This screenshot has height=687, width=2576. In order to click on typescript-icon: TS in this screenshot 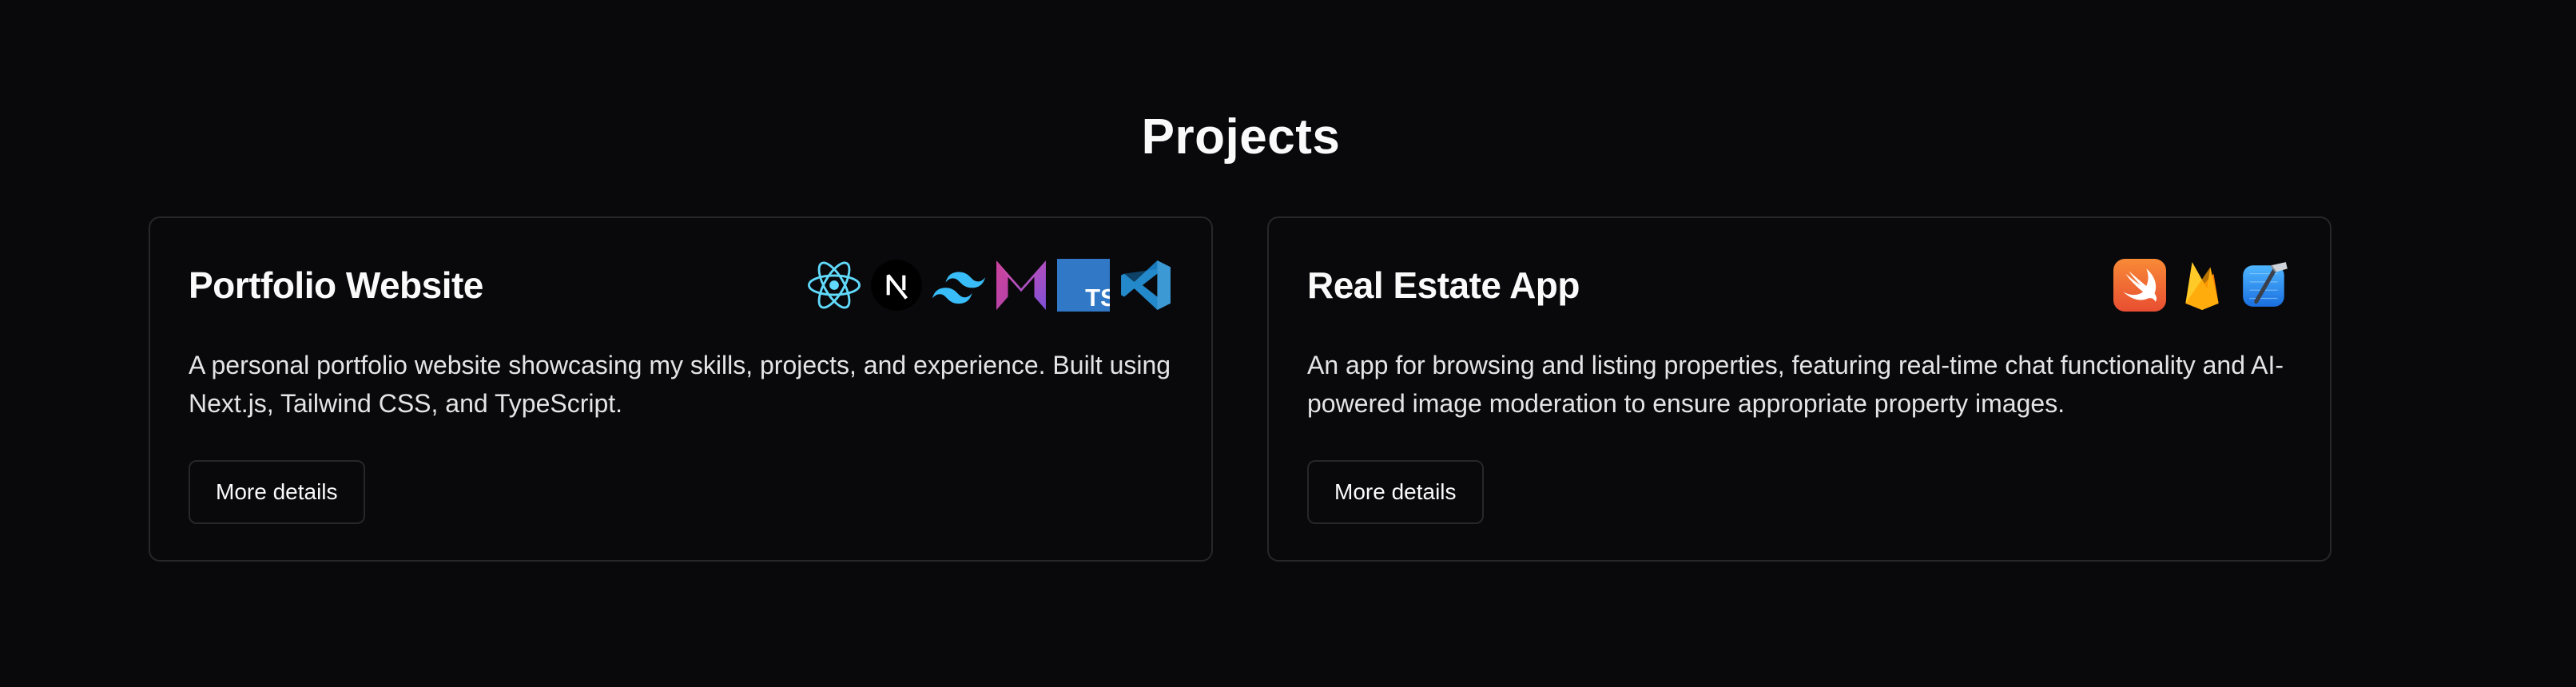, I will do `click(1083, 285)`.